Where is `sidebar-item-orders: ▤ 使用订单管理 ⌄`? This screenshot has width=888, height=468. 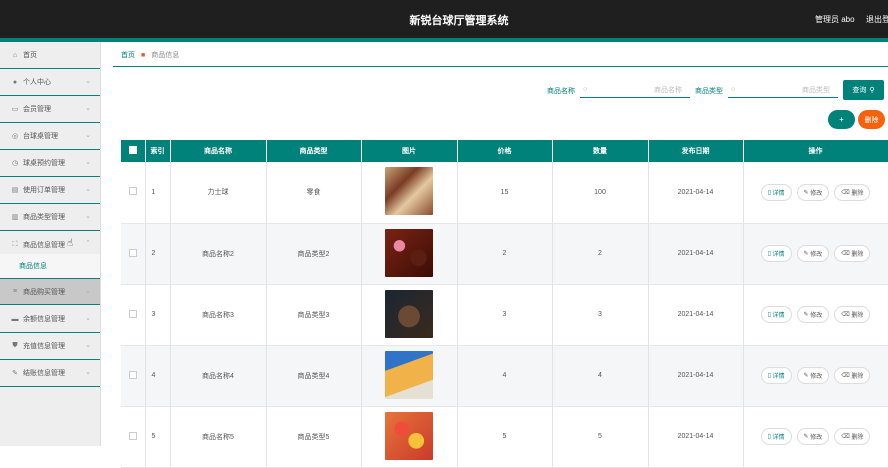 sidebar-item-orders: ▤ 使用订单管理 ⌄ is located at coordinates (50, 190).